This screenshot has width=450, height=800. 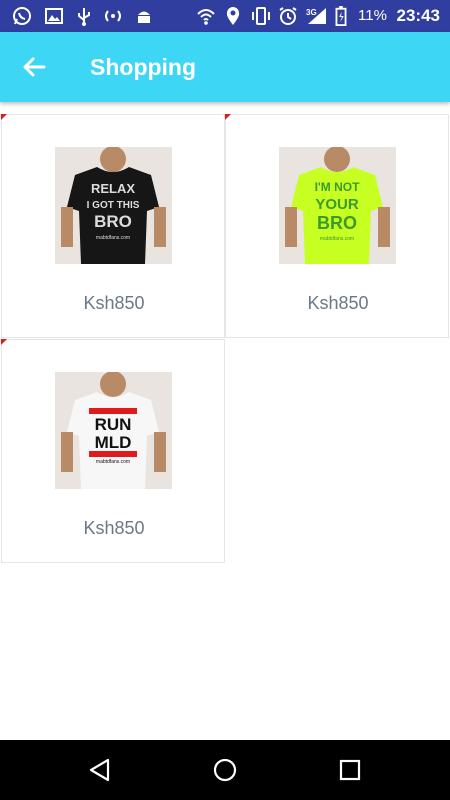 I want to click on vibrate-icon, so click(x=261, y=16).